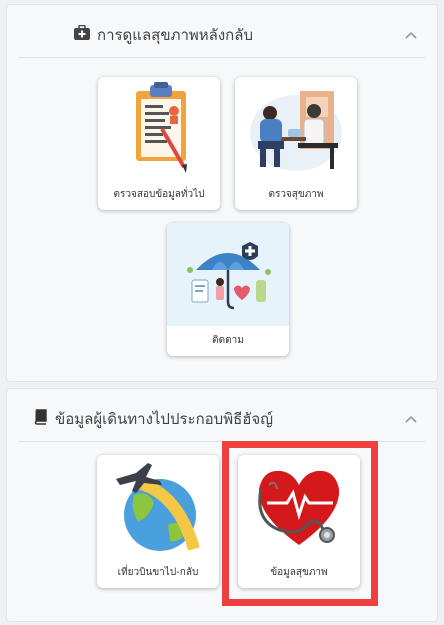 This screenshot has height=625, width=444. What do you see at coordinates (82, 34) in the screenshot?
I see `medical-kit-icon` at bounding box center [82, 34].